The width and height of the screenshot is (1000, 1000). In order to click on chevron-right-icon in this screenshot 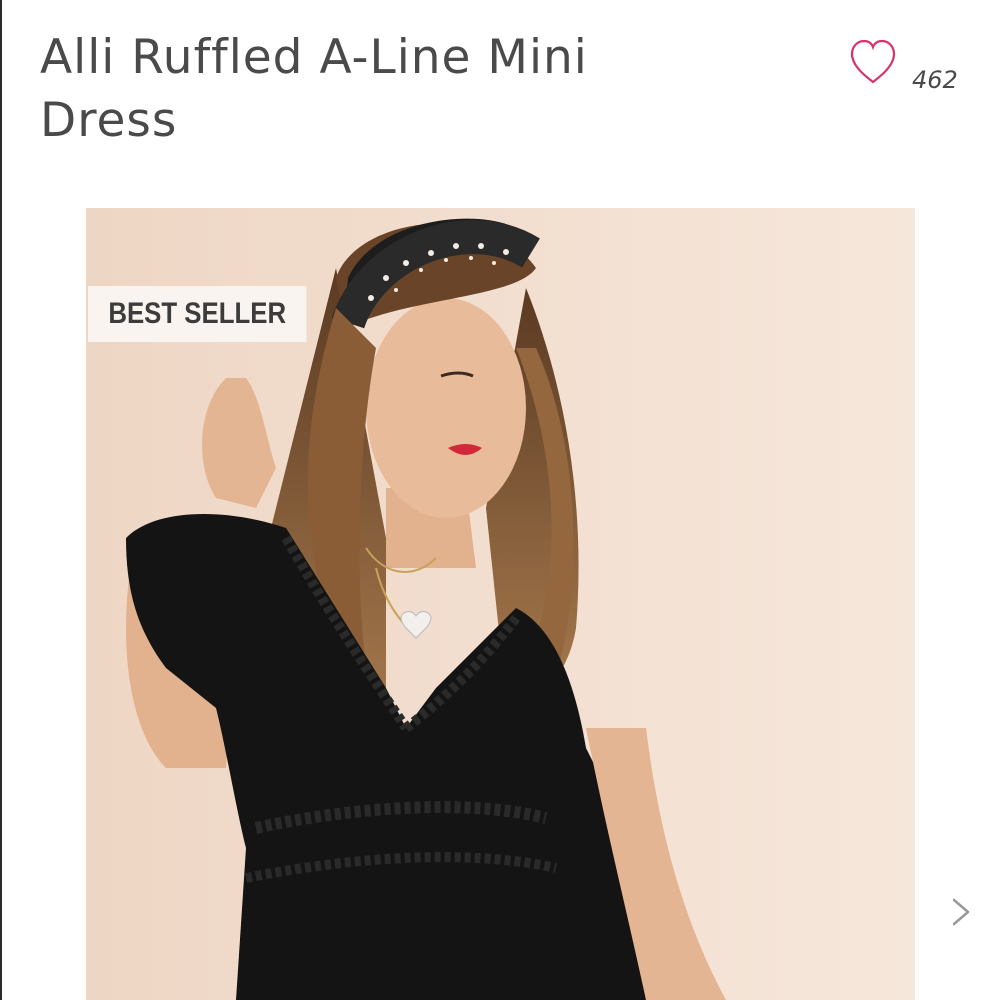, I will do `click(961, 912)`.